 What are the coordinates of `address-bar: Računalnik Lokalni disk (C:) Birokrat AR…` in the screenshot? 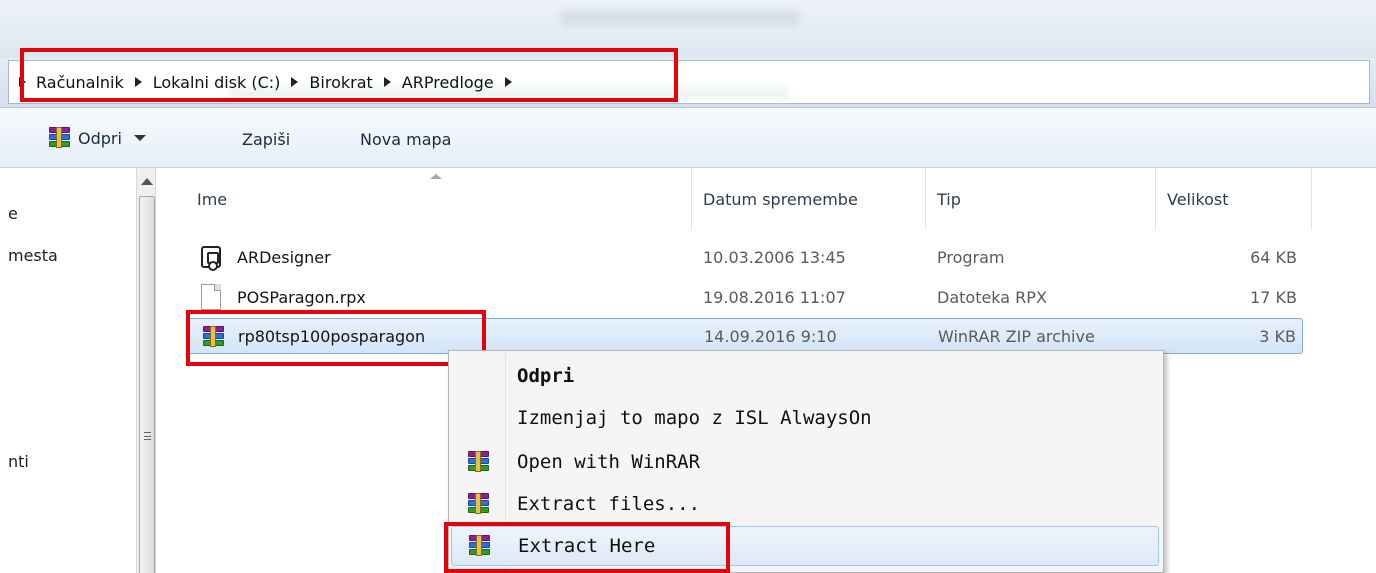 It's located at (689, 82).